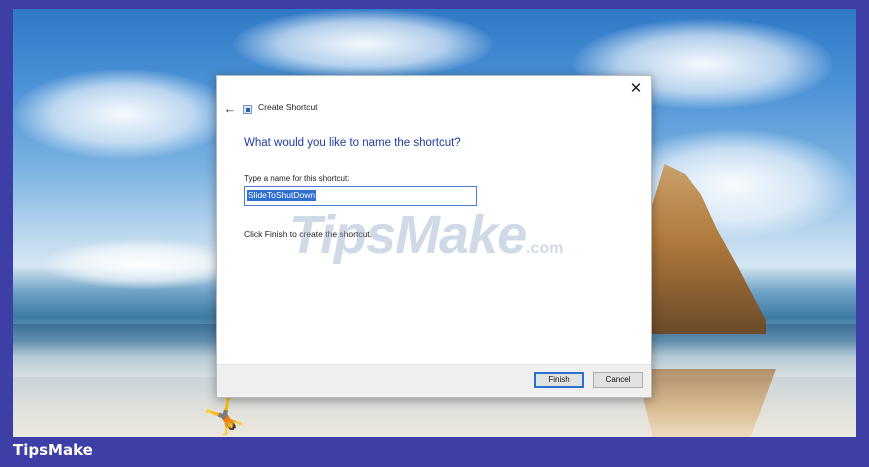  I want to click on cancel-button: Cancel, so click(618, 380).